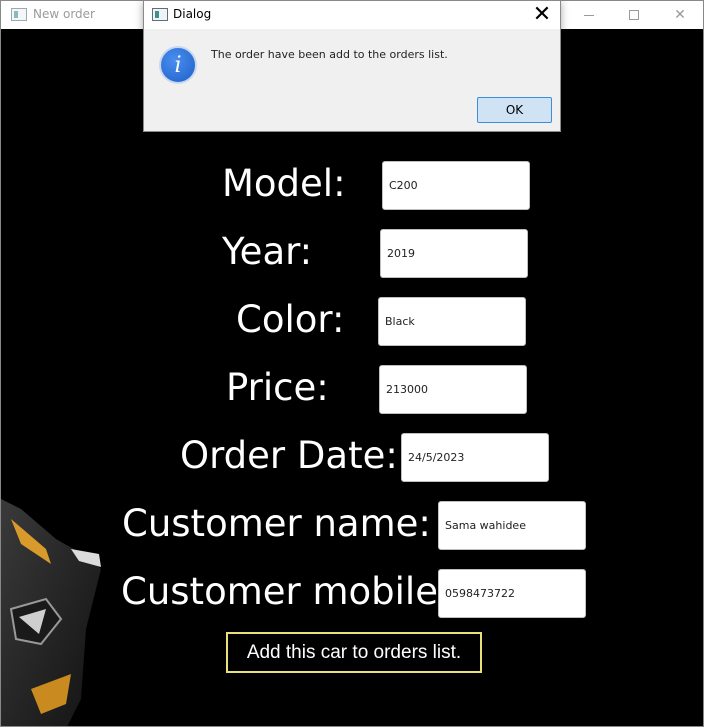 The image size is (704, 727). I want to click on customer-name-input, so click(512, 525).